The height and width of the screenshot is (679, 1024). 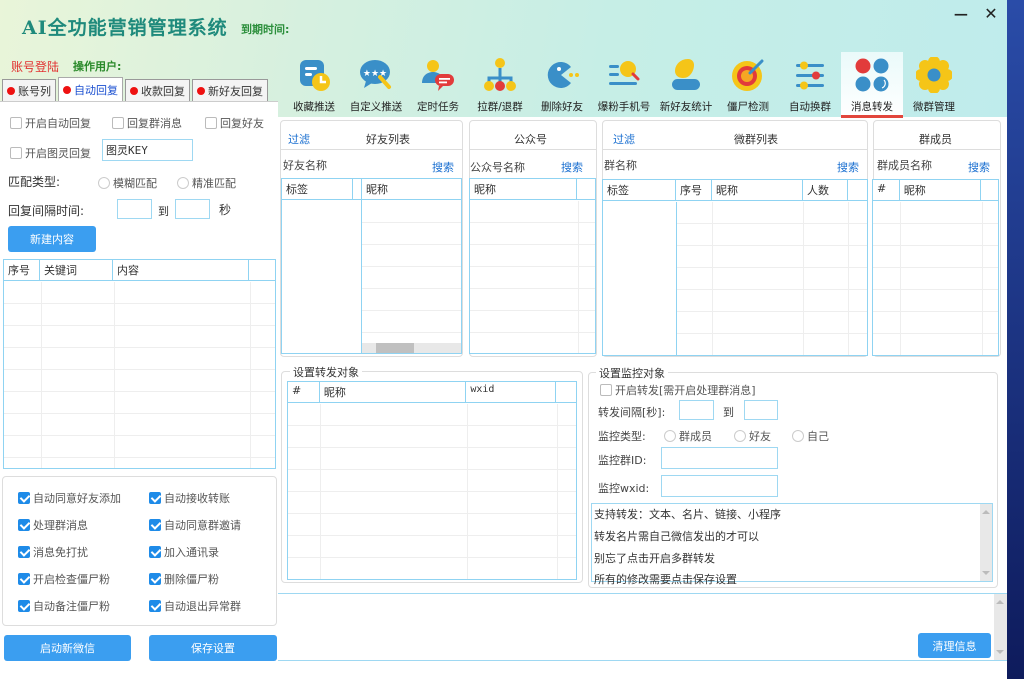 I want to click on column-header: 关键词, so click(x=76, y=270).